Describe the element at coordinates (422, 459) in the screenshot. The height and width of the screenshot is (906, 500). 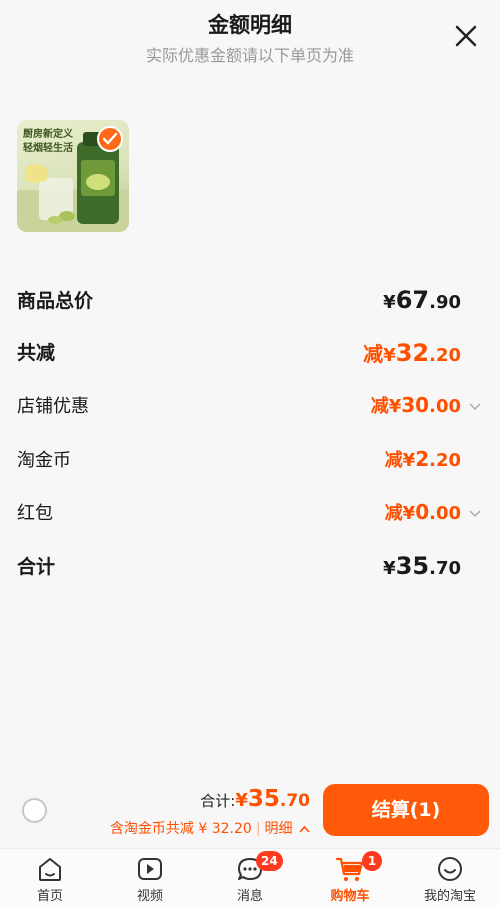
I see `row-amount: 减¥2.20` at that location.